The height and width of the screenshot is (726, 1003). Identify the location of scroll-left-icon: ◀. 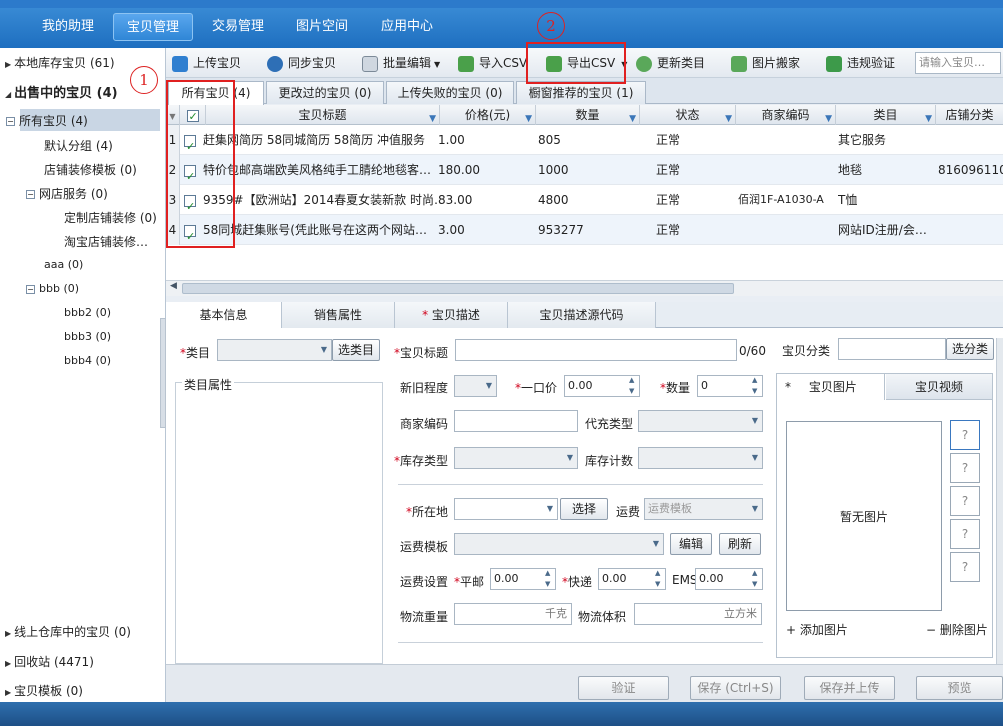
(173, 286).